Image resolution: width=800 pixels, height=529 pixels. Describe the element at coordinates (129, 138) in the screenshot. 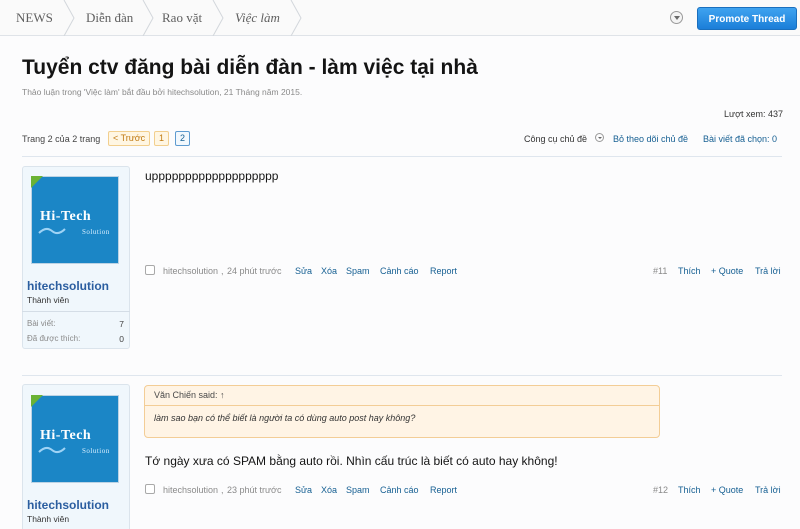

I see `prev-page-button: < Trước` at that location.